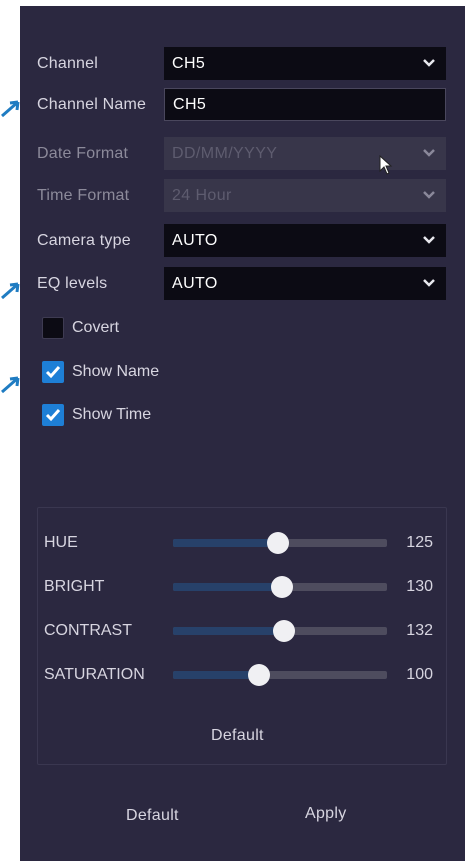 This screenshot has height=861, width=469. I want to click on channel-select: CH5, so click(305, 63).